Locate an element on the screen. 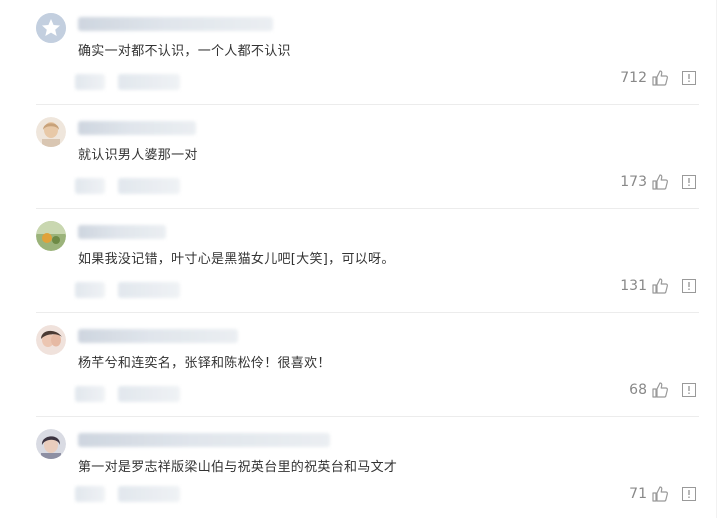 This screenshot has height=520, width=717. comment-text: 就认识男人婆那一对 is located at coordinates (138, 155).